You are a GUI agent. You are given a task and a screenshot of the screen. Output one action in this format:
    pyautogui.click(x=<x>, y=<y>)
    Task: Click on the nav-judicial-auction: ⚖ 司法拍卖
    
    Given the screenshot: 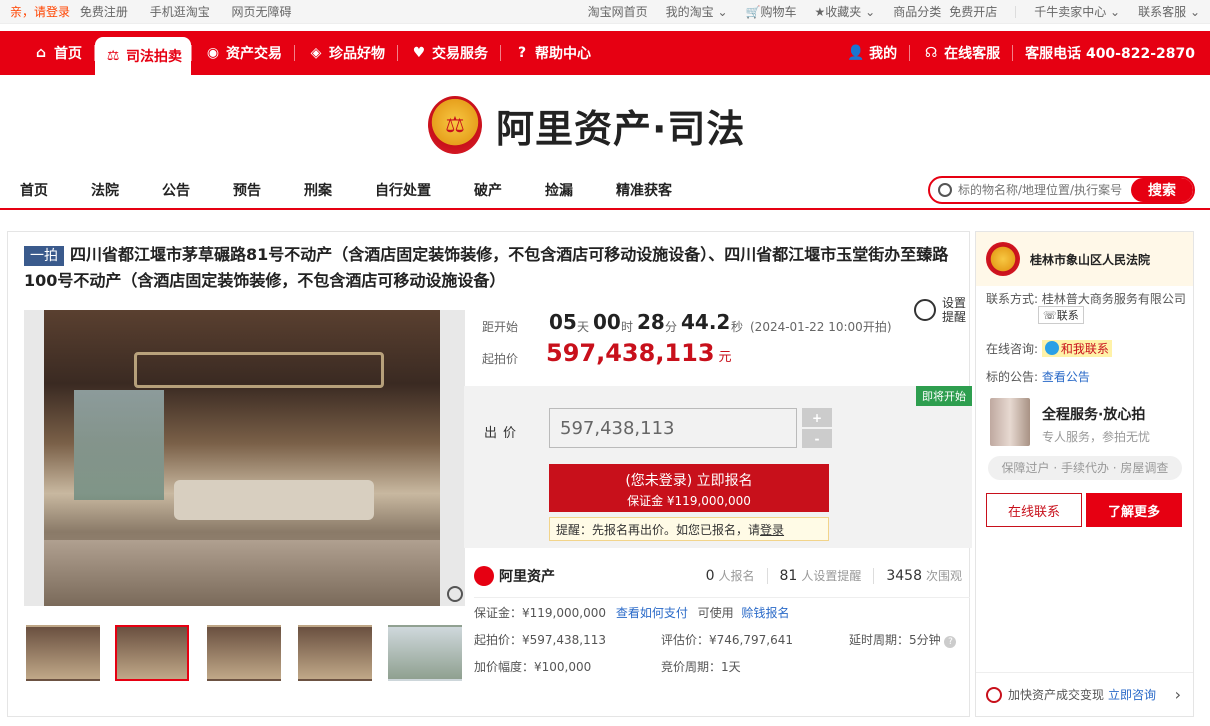 What is the action you would take?
    pyautogui.click(x=143, y=56)
    